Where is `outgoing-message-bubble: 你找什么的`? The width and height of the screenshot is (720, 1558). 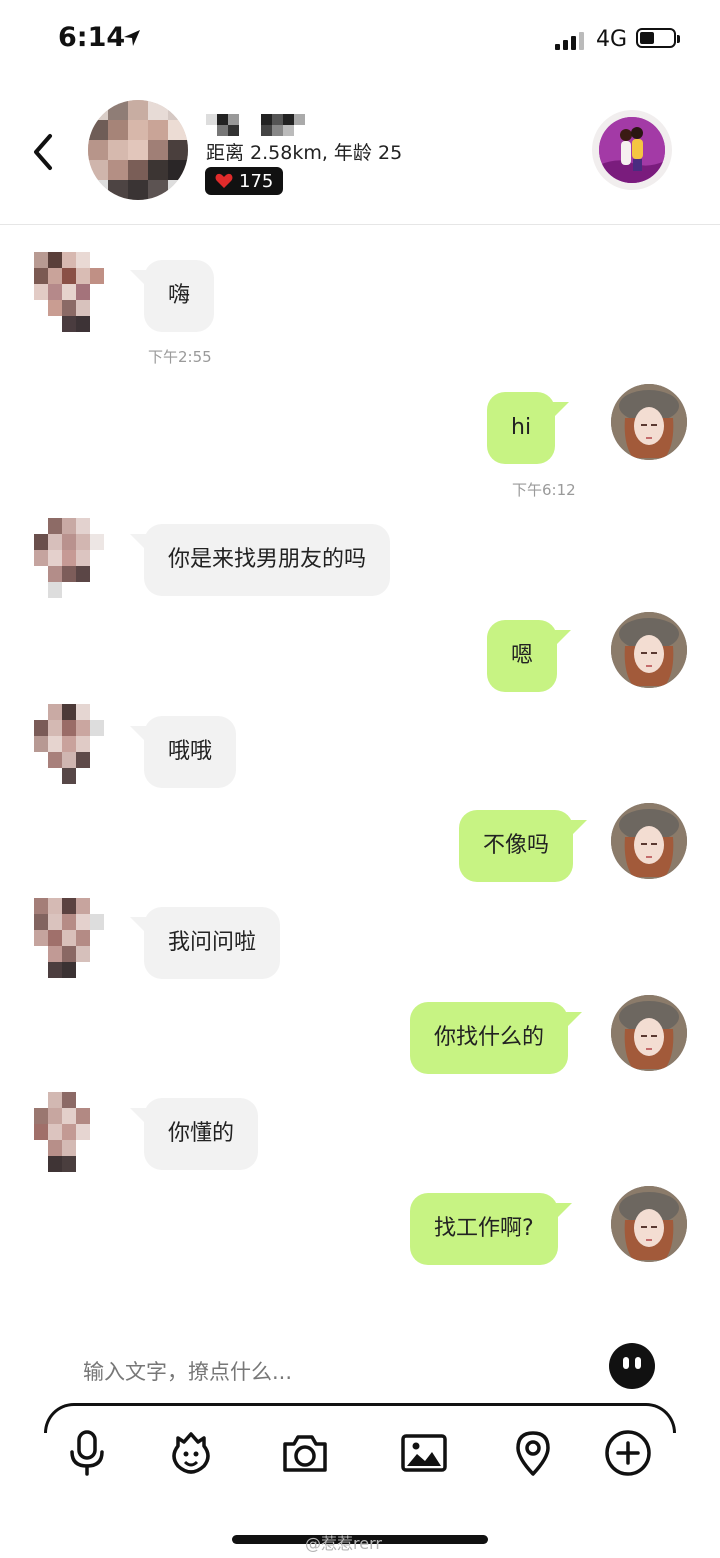 outgoing-message-bubble: 你找什么的 is located at coordinates (496, 1038).